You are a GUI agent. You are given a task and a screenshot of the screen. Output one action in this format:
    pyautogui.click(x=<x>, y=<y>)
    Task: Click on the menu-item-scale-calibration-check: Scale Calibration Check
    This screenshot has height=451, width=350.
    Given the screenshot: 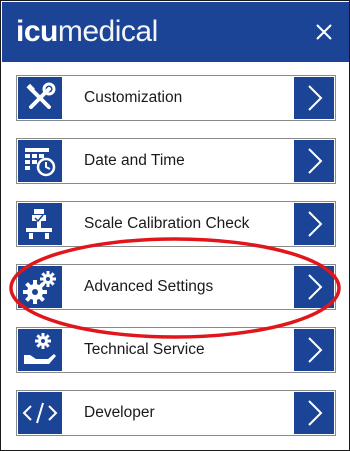 What is the action you would take?
    pyautogui.click(x=176, y=224)
    